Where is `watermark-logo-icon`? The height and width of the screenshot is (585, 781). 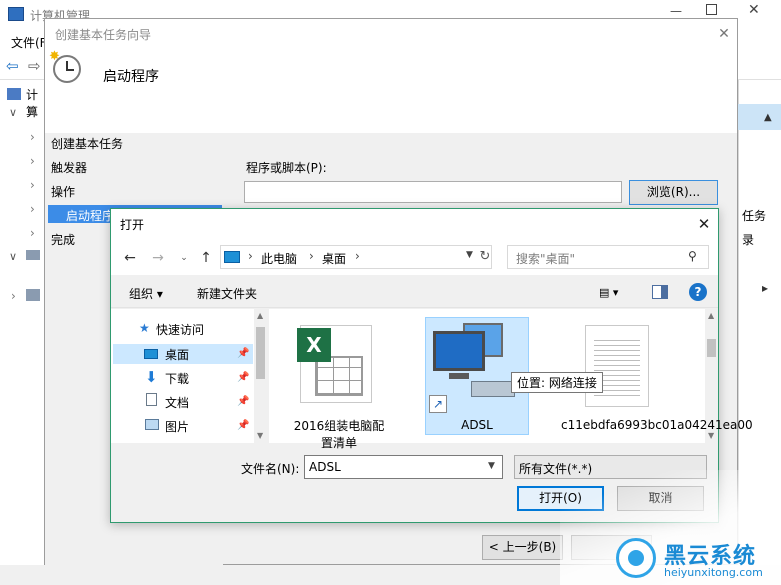
watermark-logo-icon is located at coordinates (636, 558).